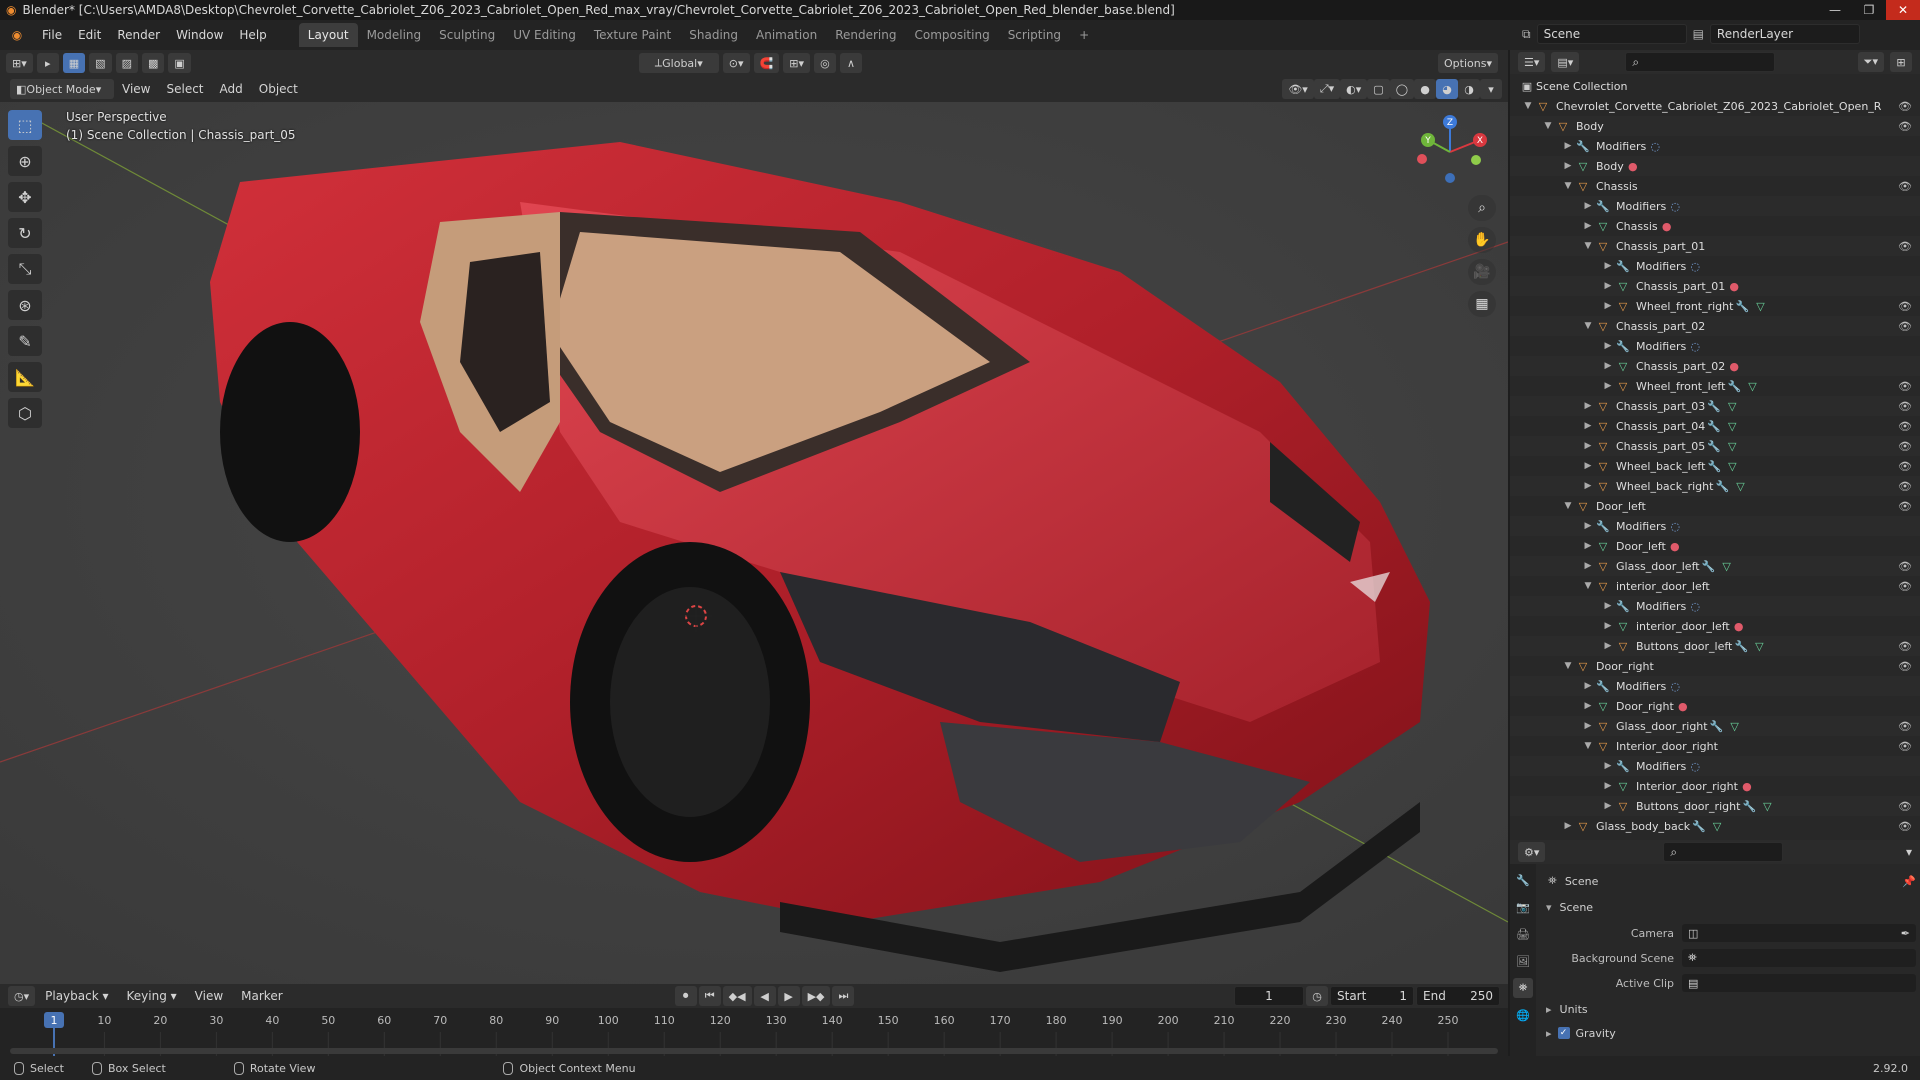 Image resolution: width=1920 pixels, height=1080 pixels. Describe the element at coordinates (52, 35) in the screenshot. I see `menu-file: File` at that location.